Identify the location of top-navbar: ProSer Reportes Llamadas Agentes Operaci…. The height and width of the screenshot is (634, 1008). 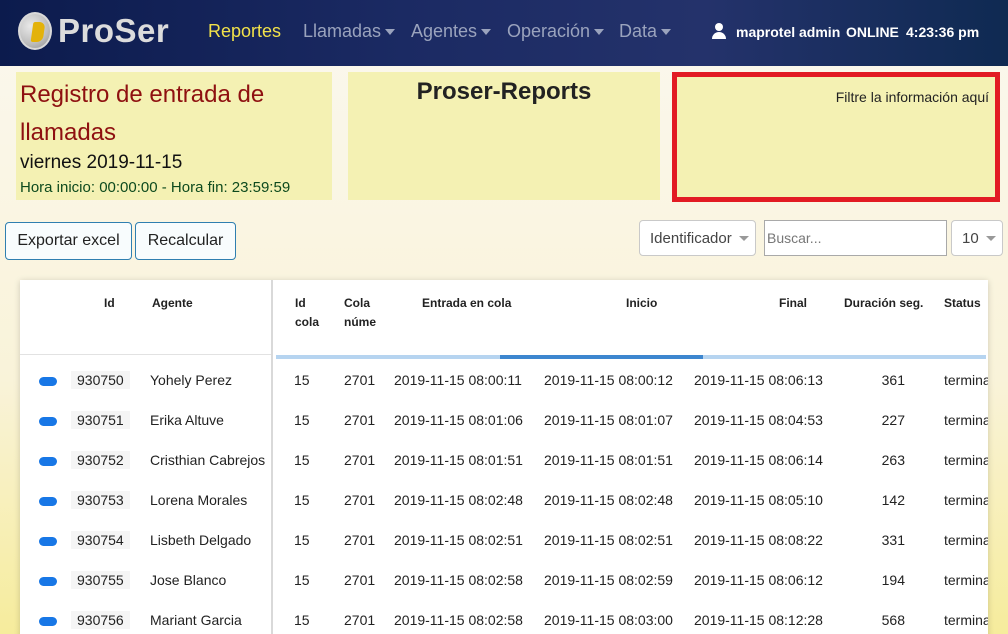
(504, 33).